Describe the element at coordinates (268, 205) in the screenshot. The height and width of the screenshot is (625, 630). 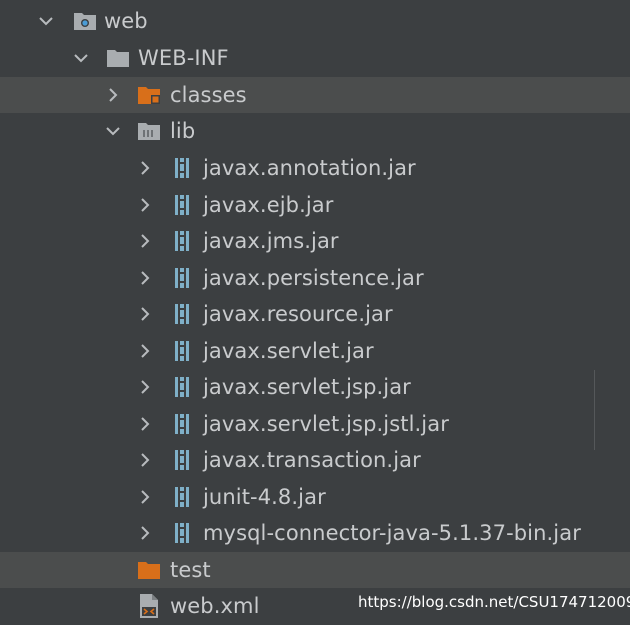
I see `tree-item-label: javax.ejb.jar` at that location.